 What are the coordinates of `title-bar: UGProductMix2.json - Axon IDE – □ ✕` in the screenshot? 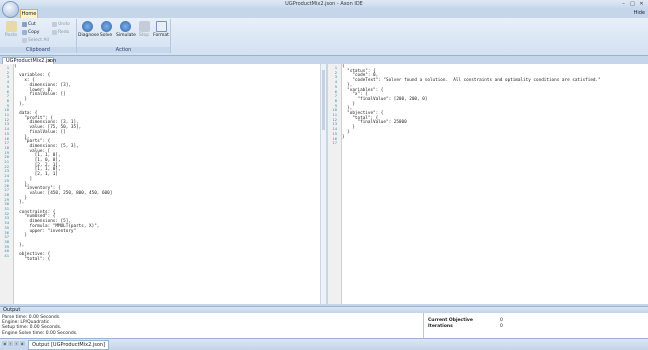 It's located at (324, 4).